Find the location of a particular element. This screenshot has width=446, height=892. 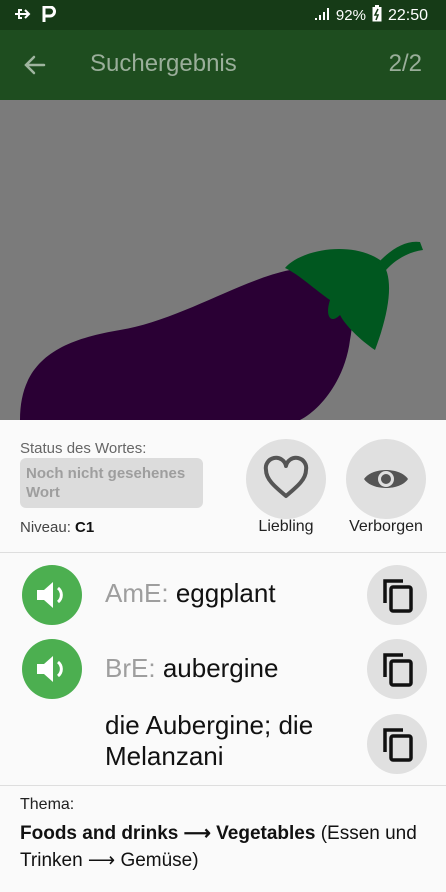

hidden-button is located at coordinates (386, 479).